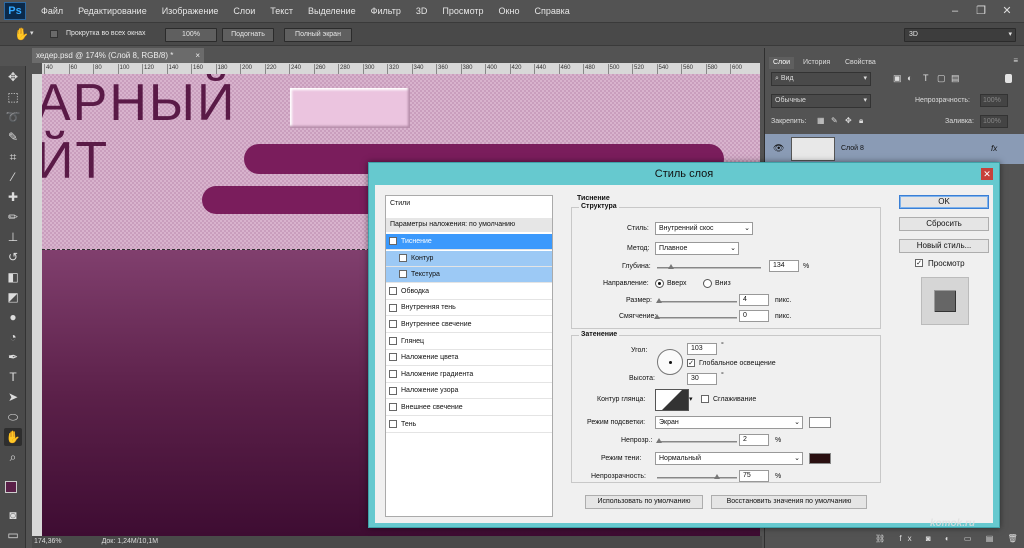 The image size is (1024, 548). What do you see at coordinates (994, 100) in the screenshot?
I see `opacity-input: 100%` at bounding box center [994, 100].